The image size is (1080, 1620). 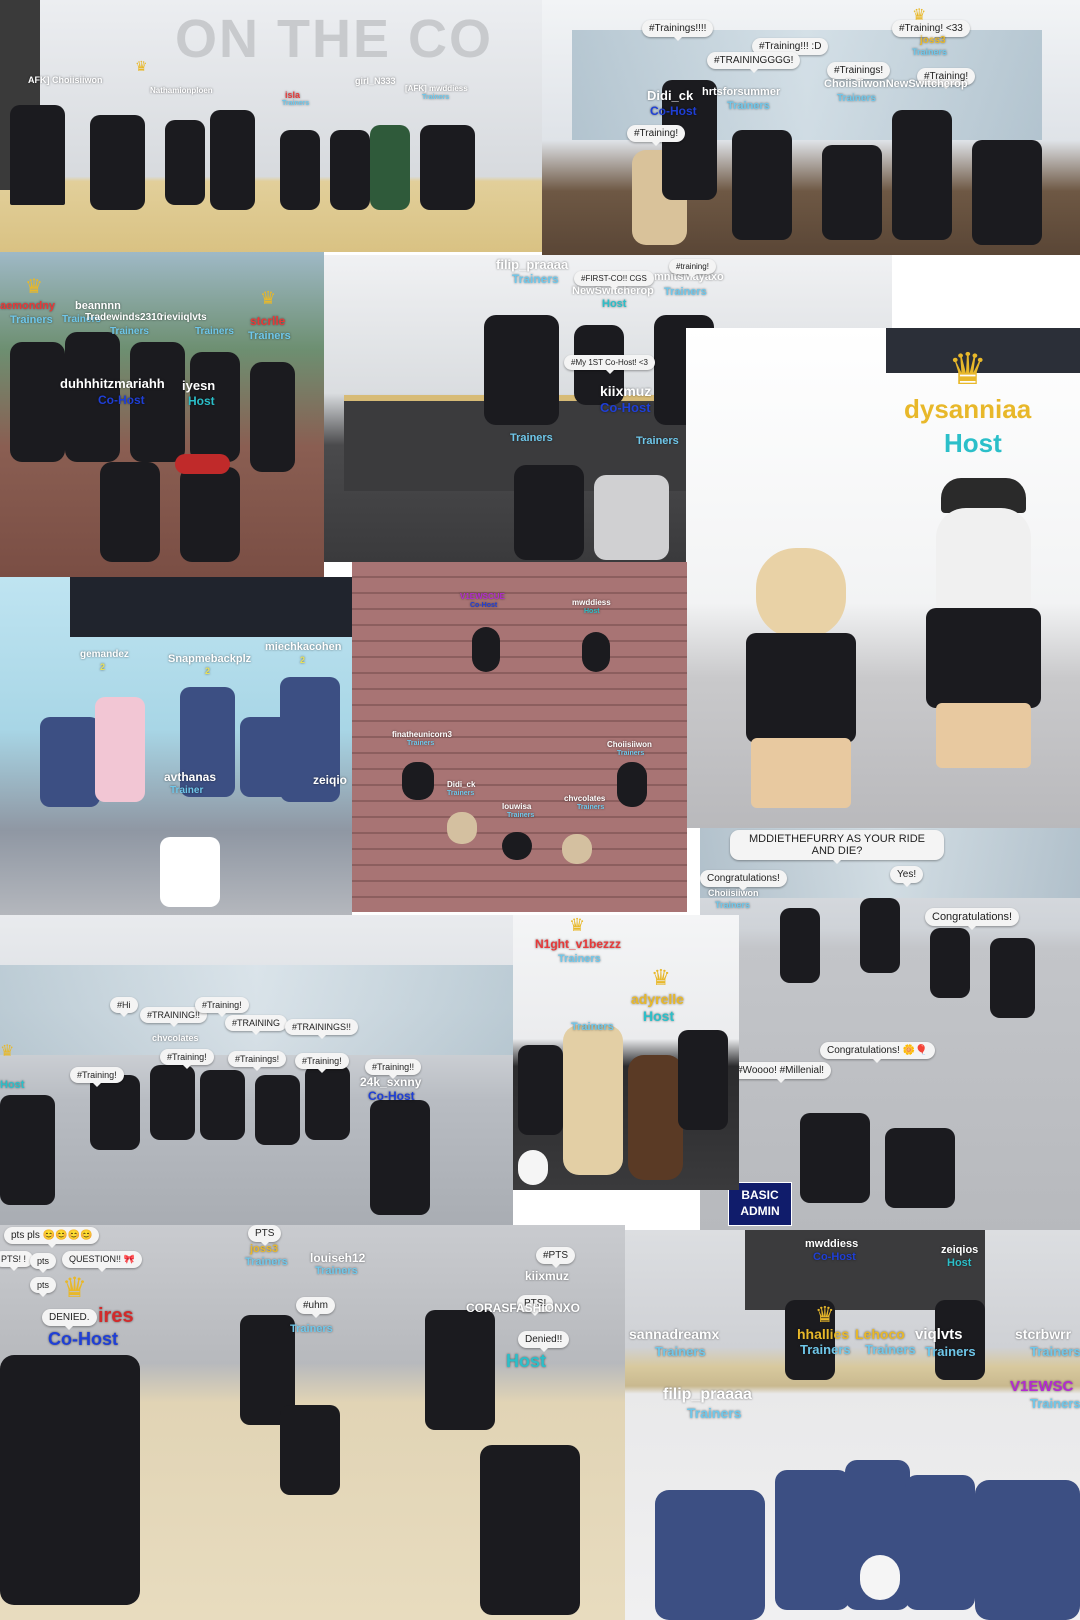 What do you see at coordinates (609, 364) in the screenshot?
I see `chat-bubble: #My 1ST Co-Host! <3` at bounding box center [609, 364].